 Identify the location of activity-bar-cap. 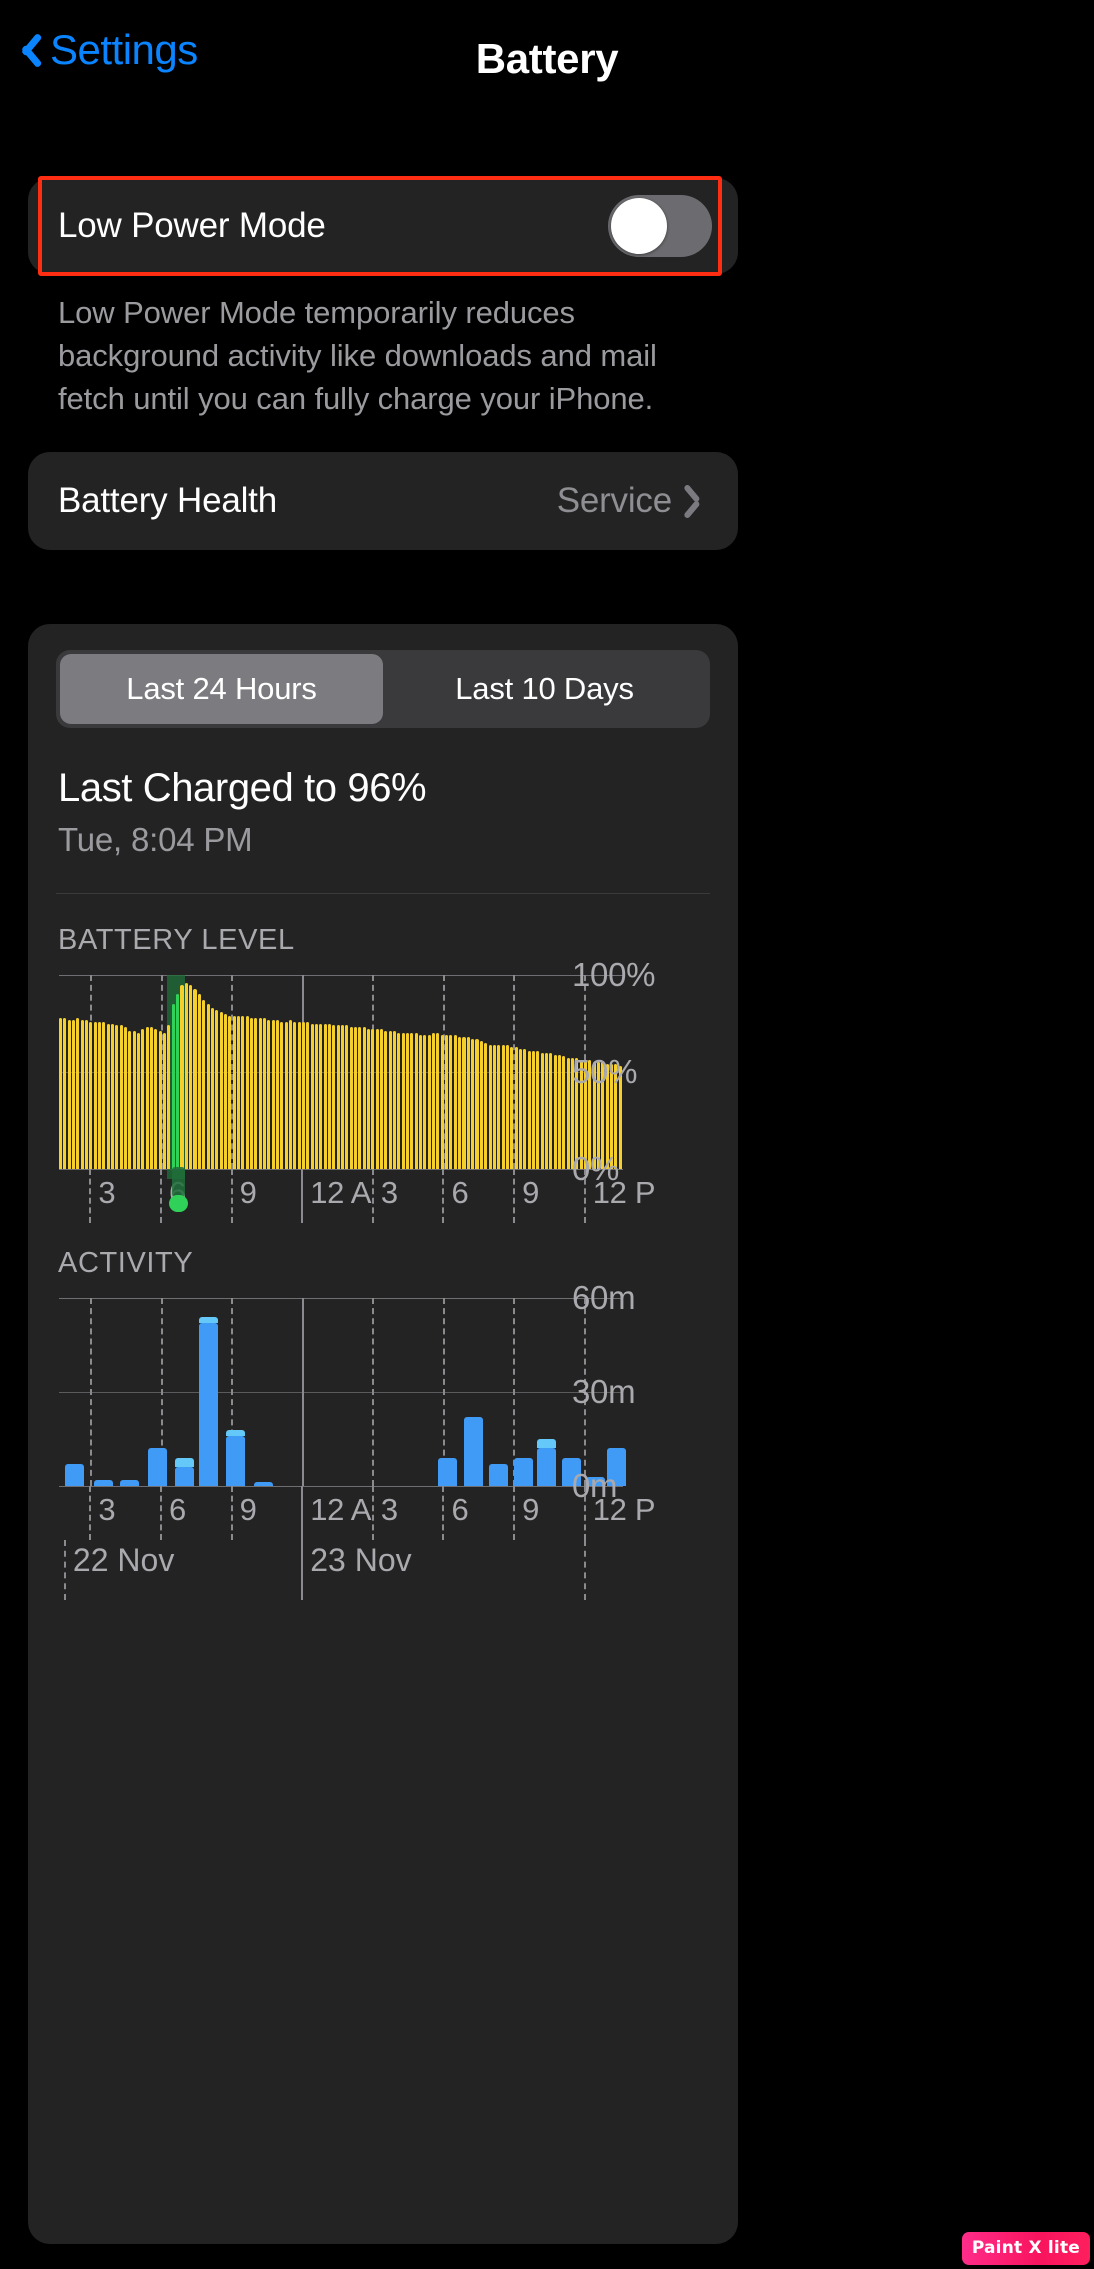
(547, 1444).